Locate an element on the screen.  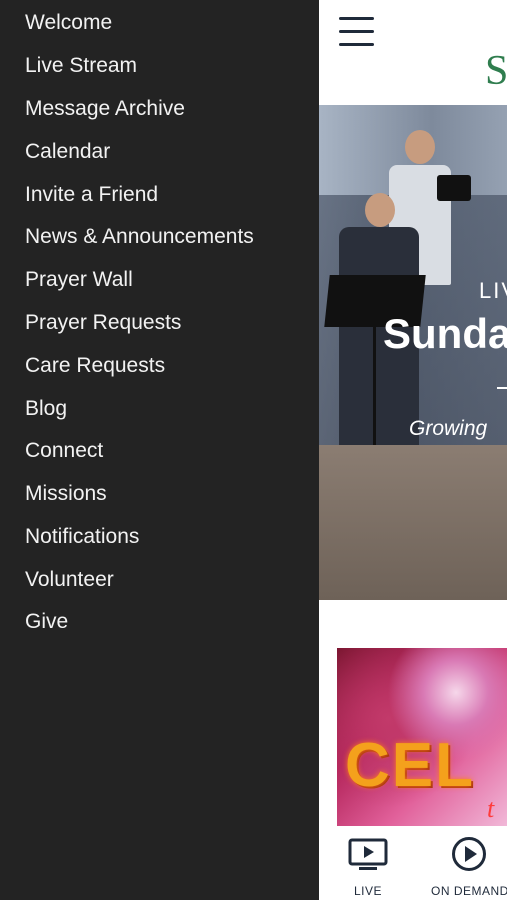
drawer-item-care-requests: Care Requests is located at coordinates (95, 366).